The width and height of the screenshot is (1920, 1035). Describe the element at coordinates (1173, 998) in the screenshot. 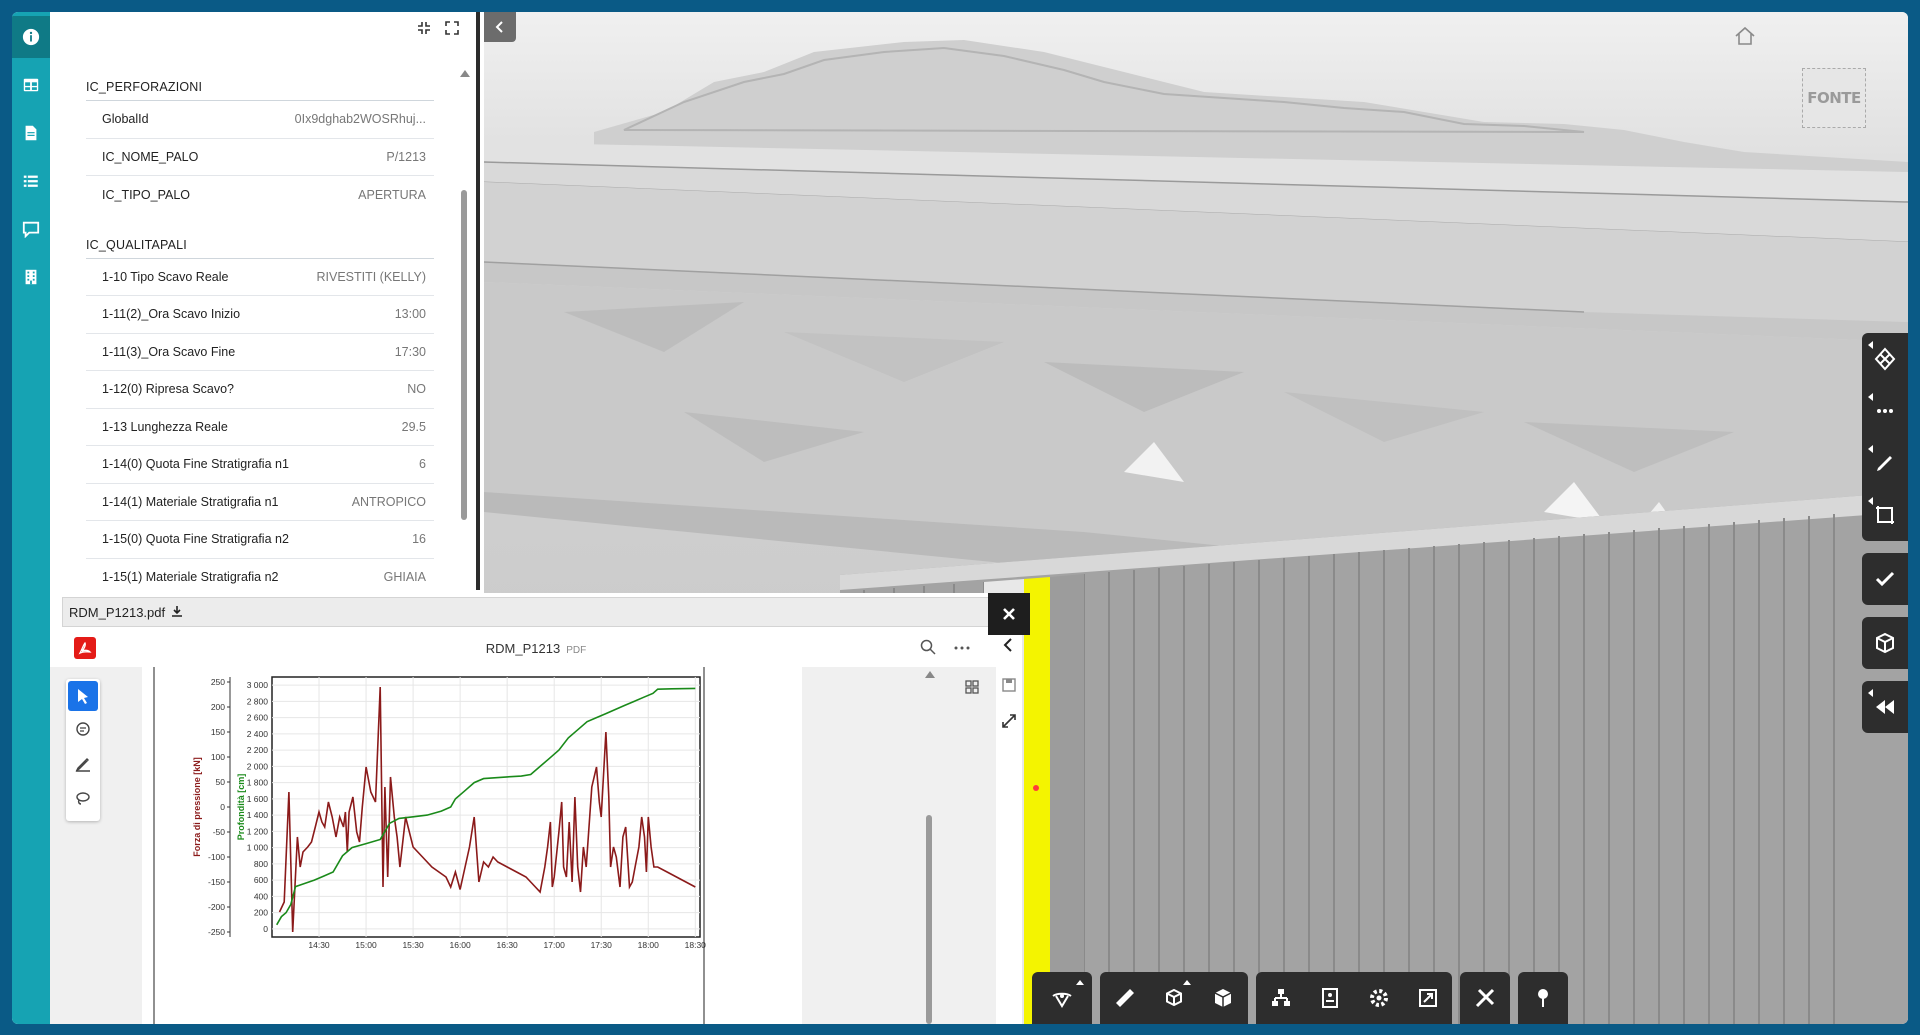

I see `explode-button` at that location.